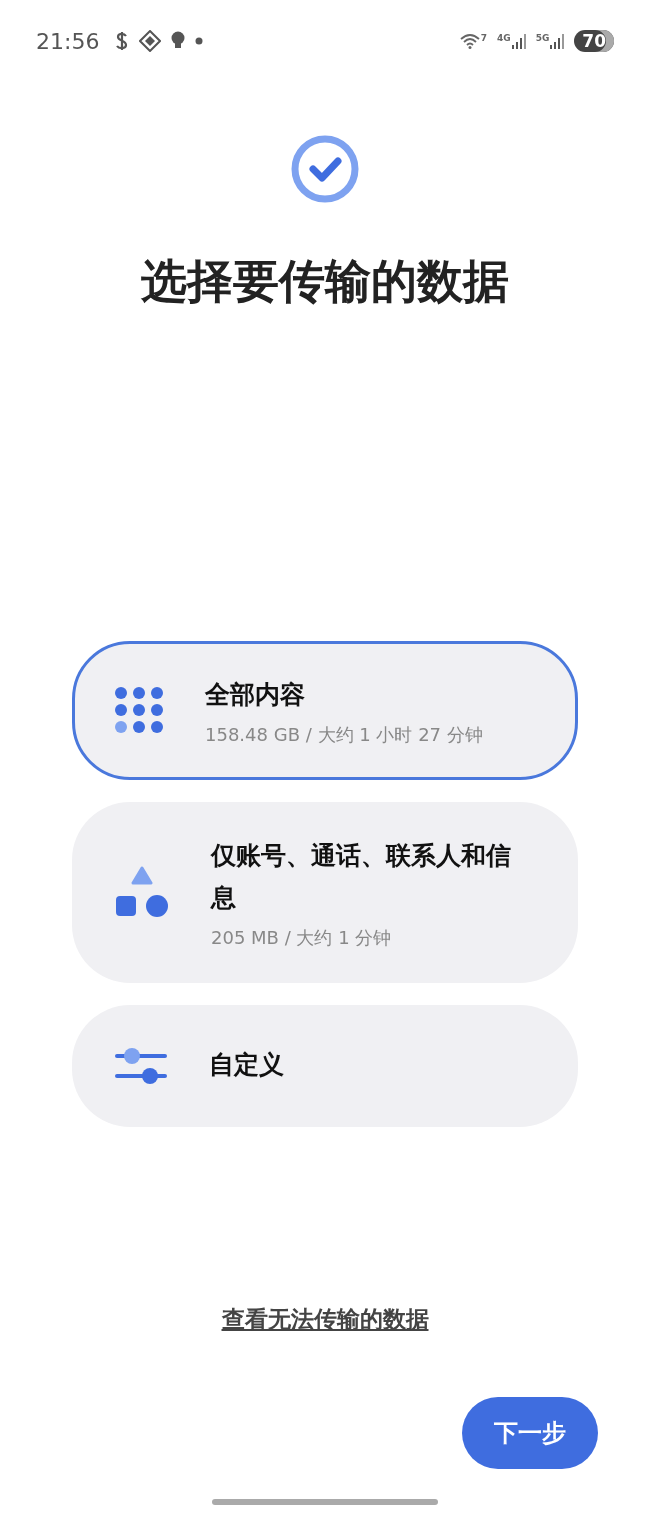 The height and width of the screenshot is (1517, 650). I want to click on network-label: 4G, so click(504, 38).